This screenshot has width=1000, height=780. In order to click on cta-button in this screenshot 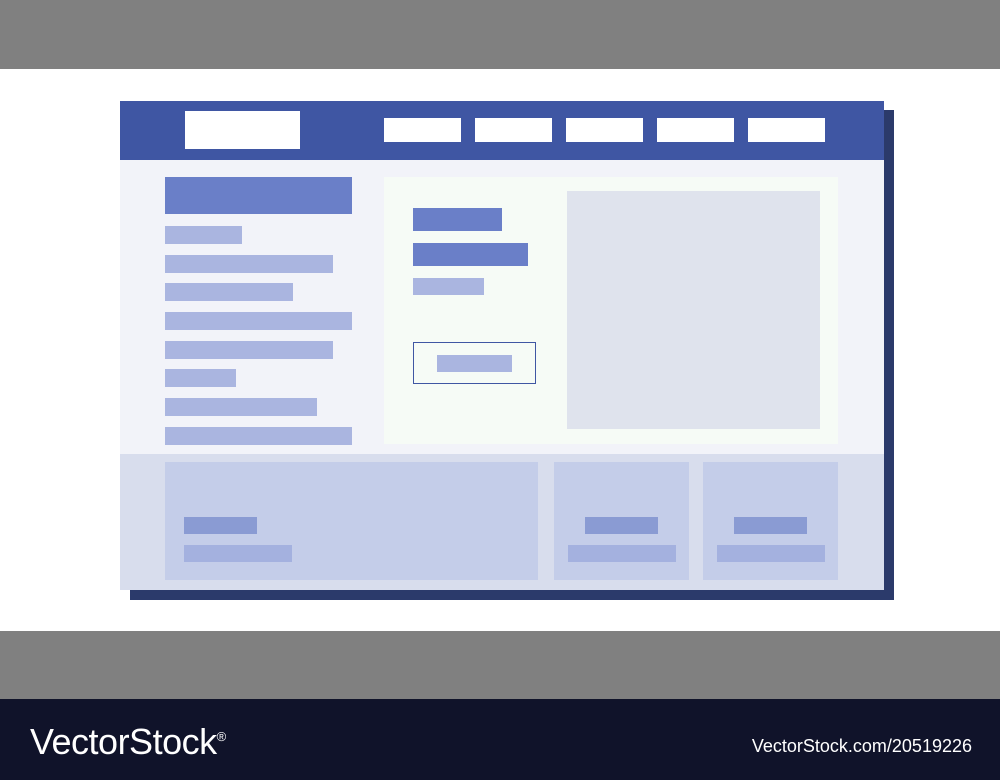, I will do `click(474, 363)`.